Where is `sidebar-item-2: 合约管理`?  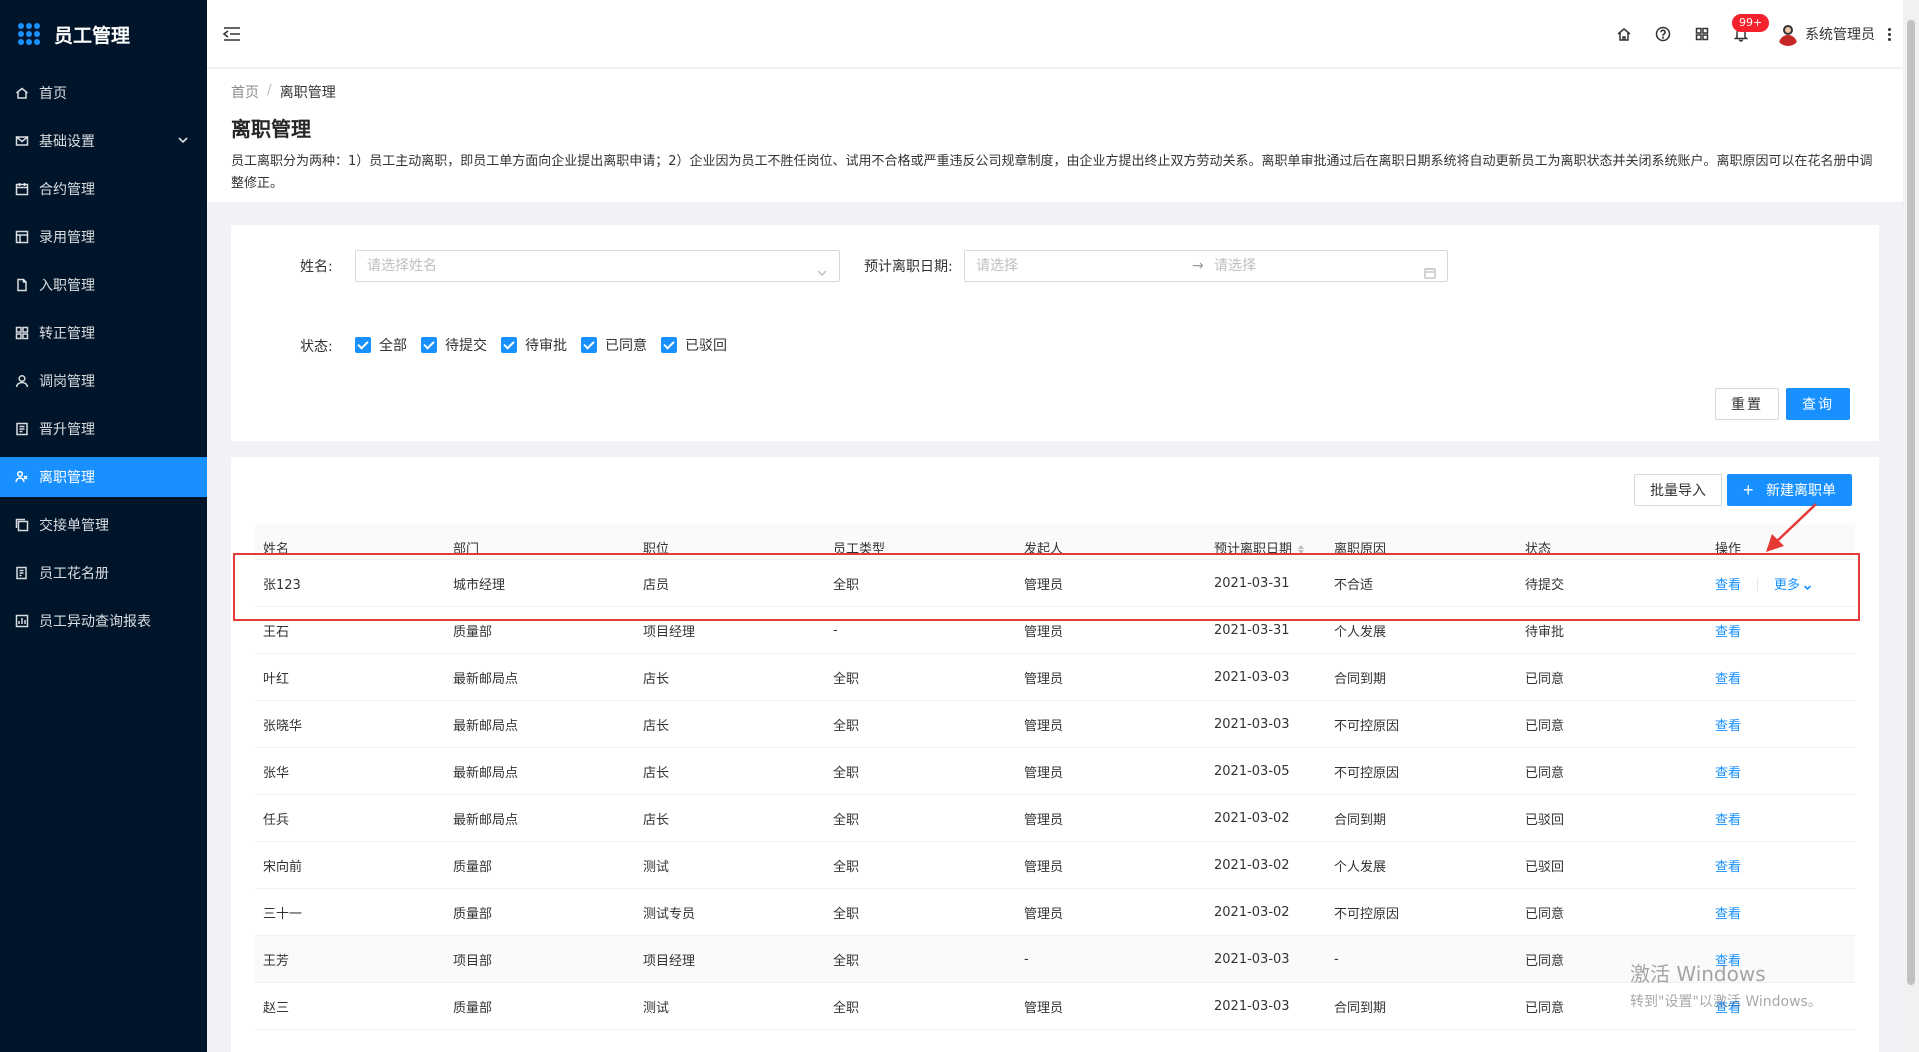
sidebar-item-2: 合约管理 is located at coordinates (103, 189).